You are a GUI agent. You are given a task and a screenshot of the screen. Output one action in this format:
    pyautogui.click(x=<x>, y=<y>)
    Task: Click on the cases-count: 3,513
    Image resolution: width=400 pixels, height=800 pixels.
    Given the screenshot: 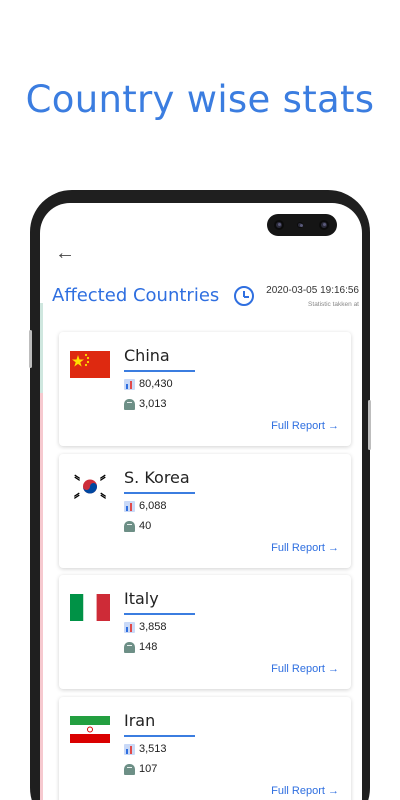 What is the action you would take?
    pyautogui.click(x=153, y=749)
    